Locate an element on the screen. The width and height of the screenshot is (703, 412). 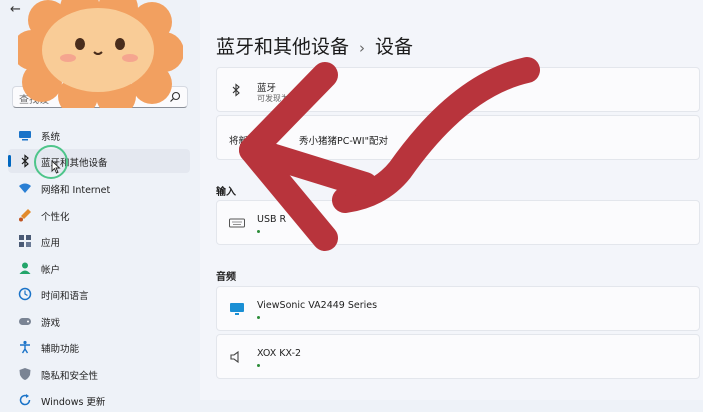
mouse-cursor-icon is located at coordinates (56, 167).